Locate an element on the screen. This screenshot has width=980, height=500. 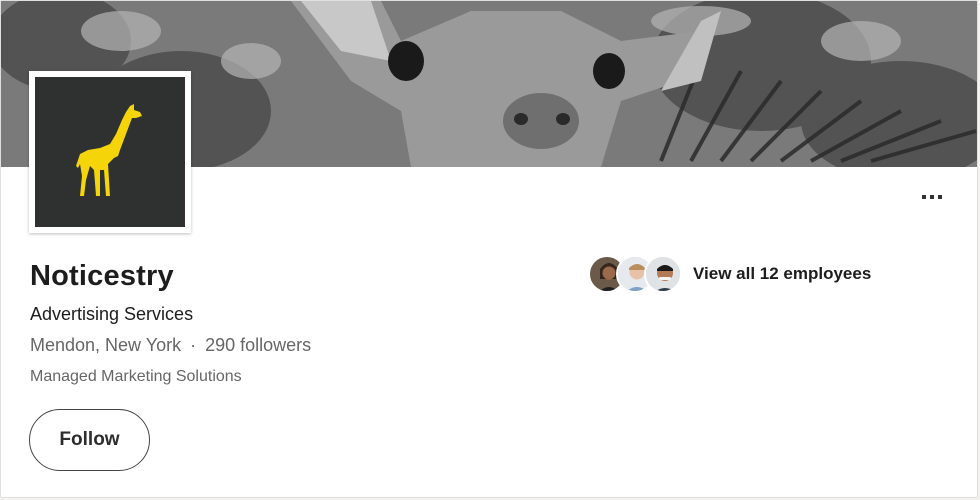
giraffe-icon is located at coordinates (109, 150).